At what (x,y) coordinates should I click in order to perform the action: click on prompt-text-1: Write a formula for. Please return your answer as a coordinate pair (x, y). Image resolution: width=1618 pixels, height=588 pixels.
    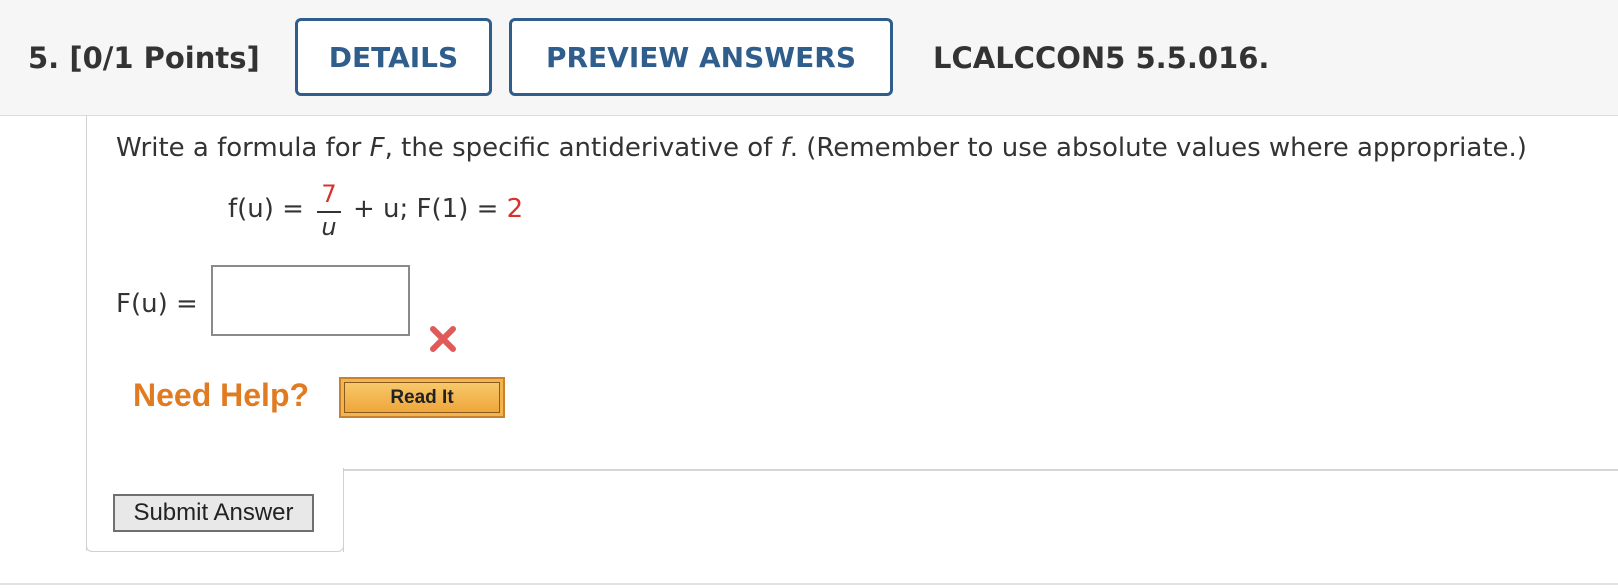
    Looking at the image, I should click on (243, 148).